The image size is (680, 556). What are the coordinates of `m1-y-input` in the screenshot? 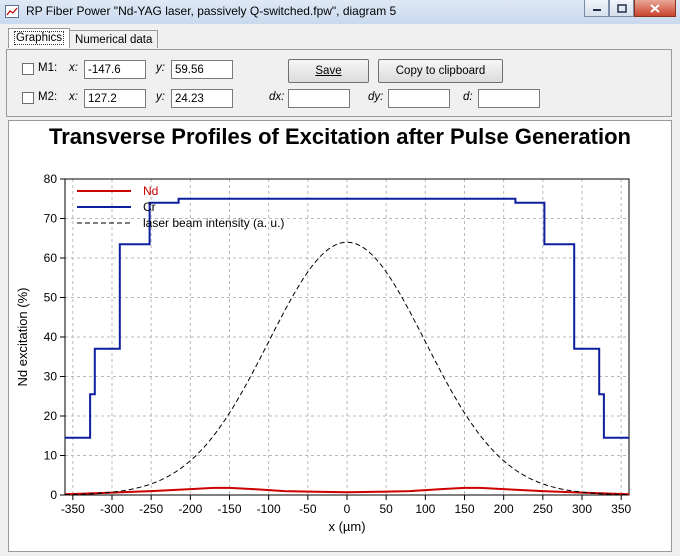 It's located at (202, 69).